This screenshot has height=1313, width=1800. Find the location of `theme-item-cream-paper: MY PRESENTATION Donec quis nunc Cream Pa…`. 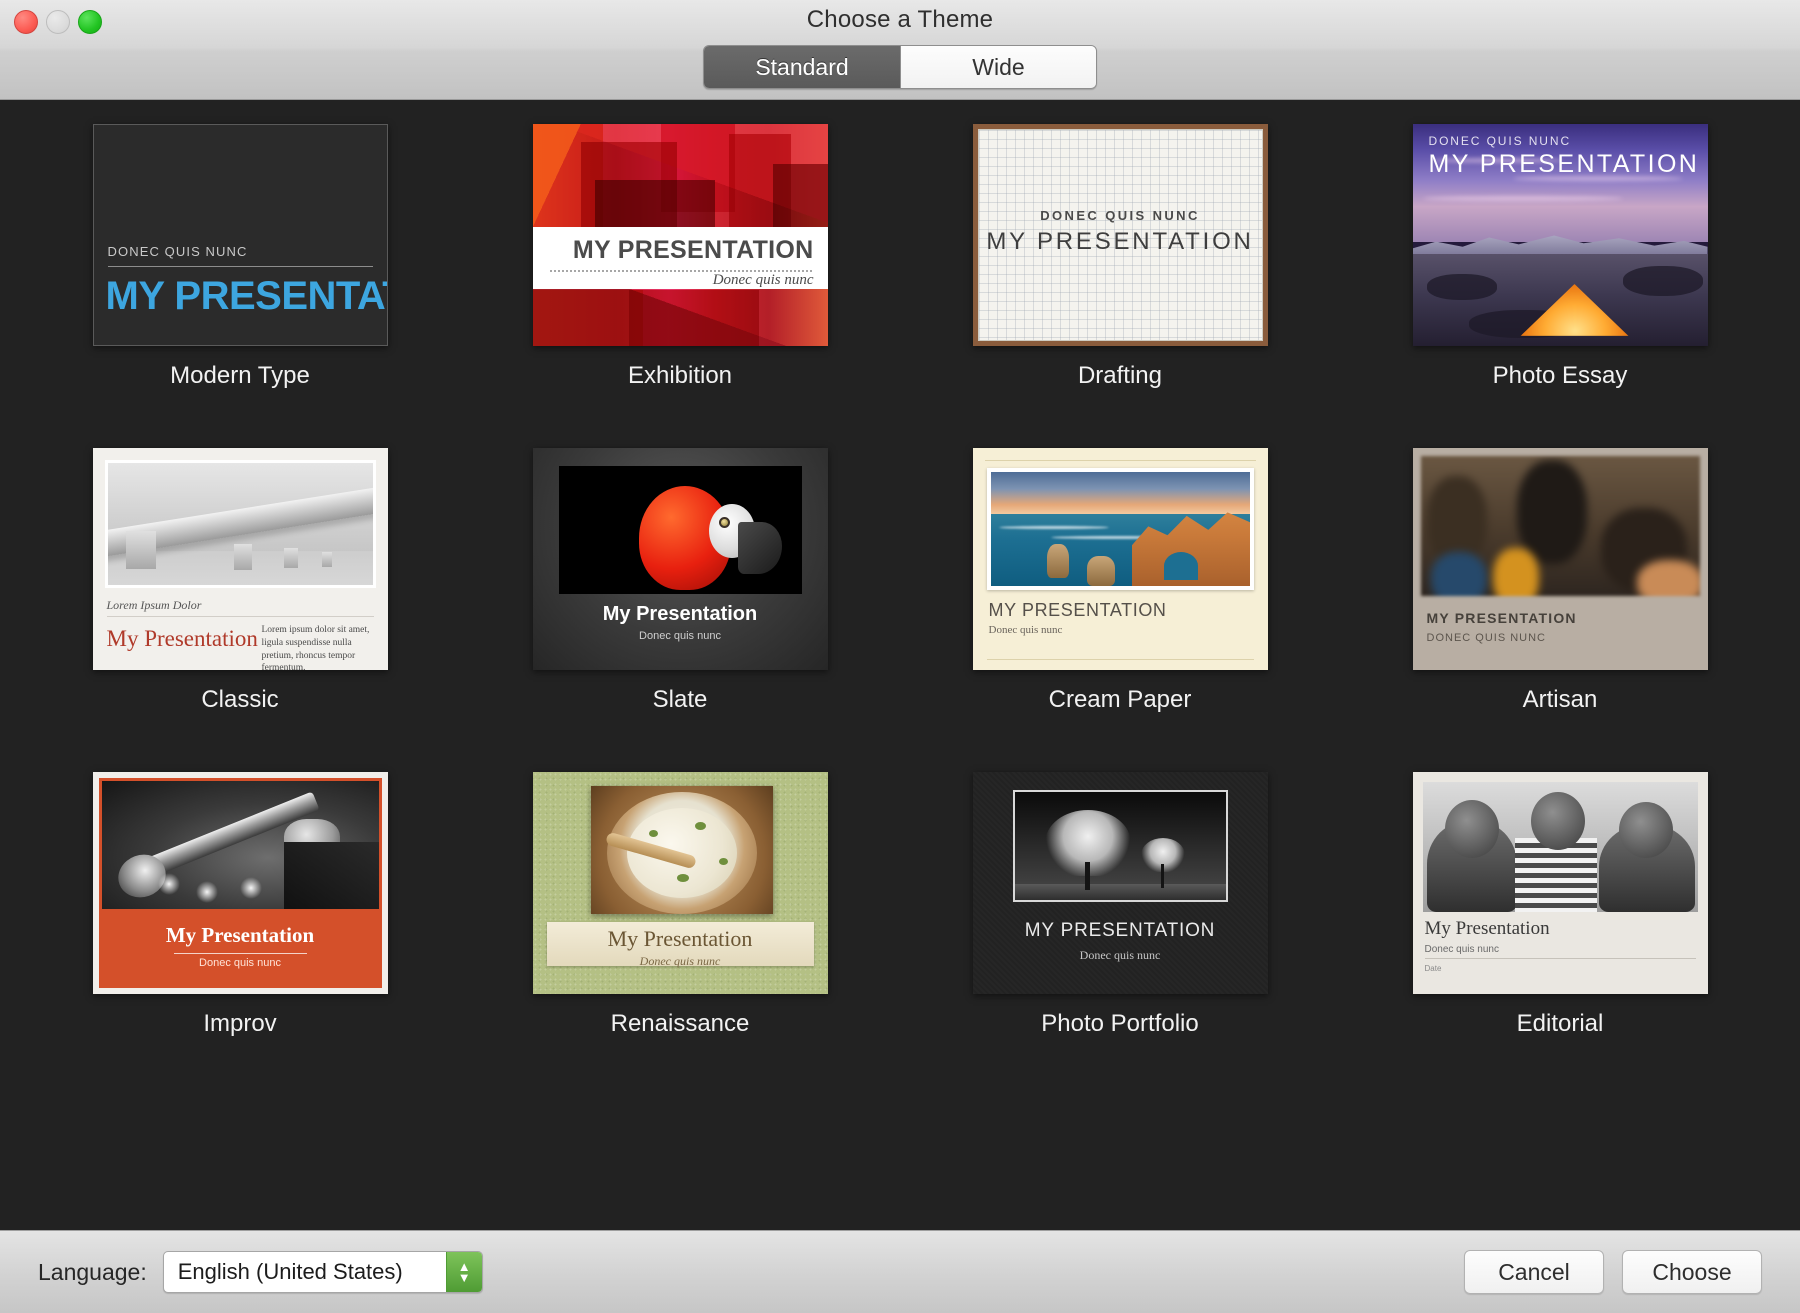

theme-item-cream-paper: MY PRESENTATION Donec quis nunc Cream Pa… is located at coordinates (1120, 610).